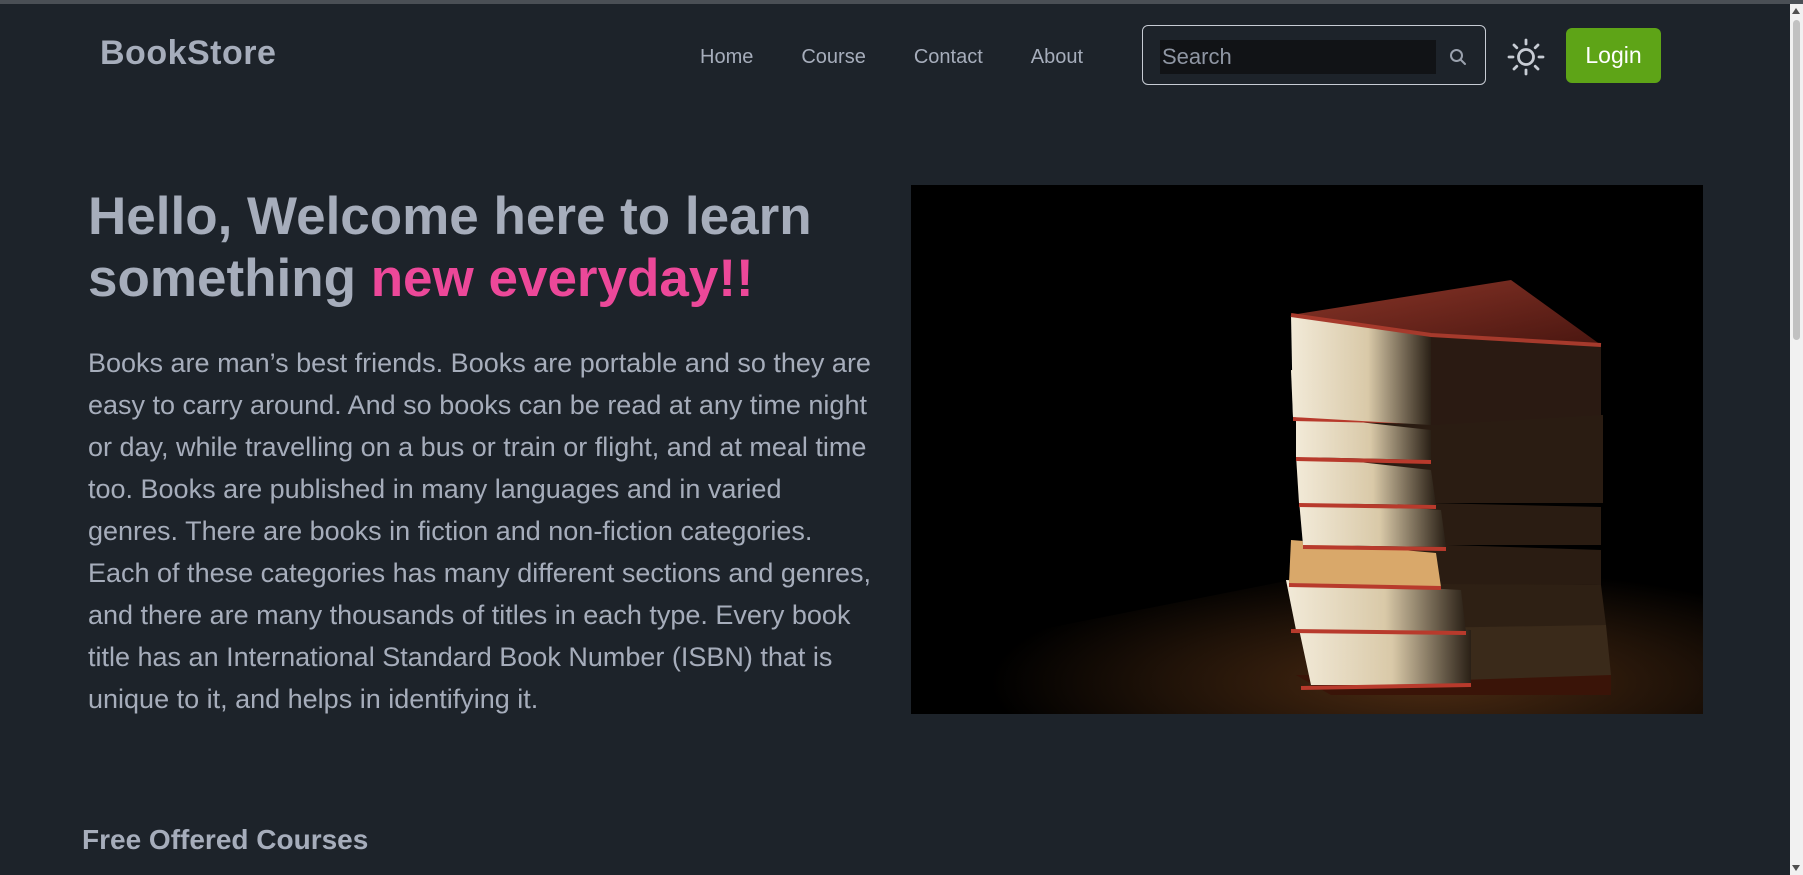  Describe the element at coordinates (1458, 57) in the screenshot. I see `search-icon` at that location.